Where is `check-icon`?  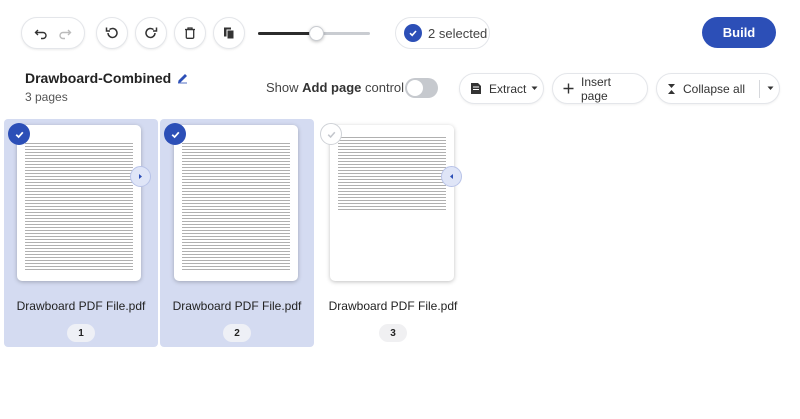
check-icon is located at coordinates (413, 33).